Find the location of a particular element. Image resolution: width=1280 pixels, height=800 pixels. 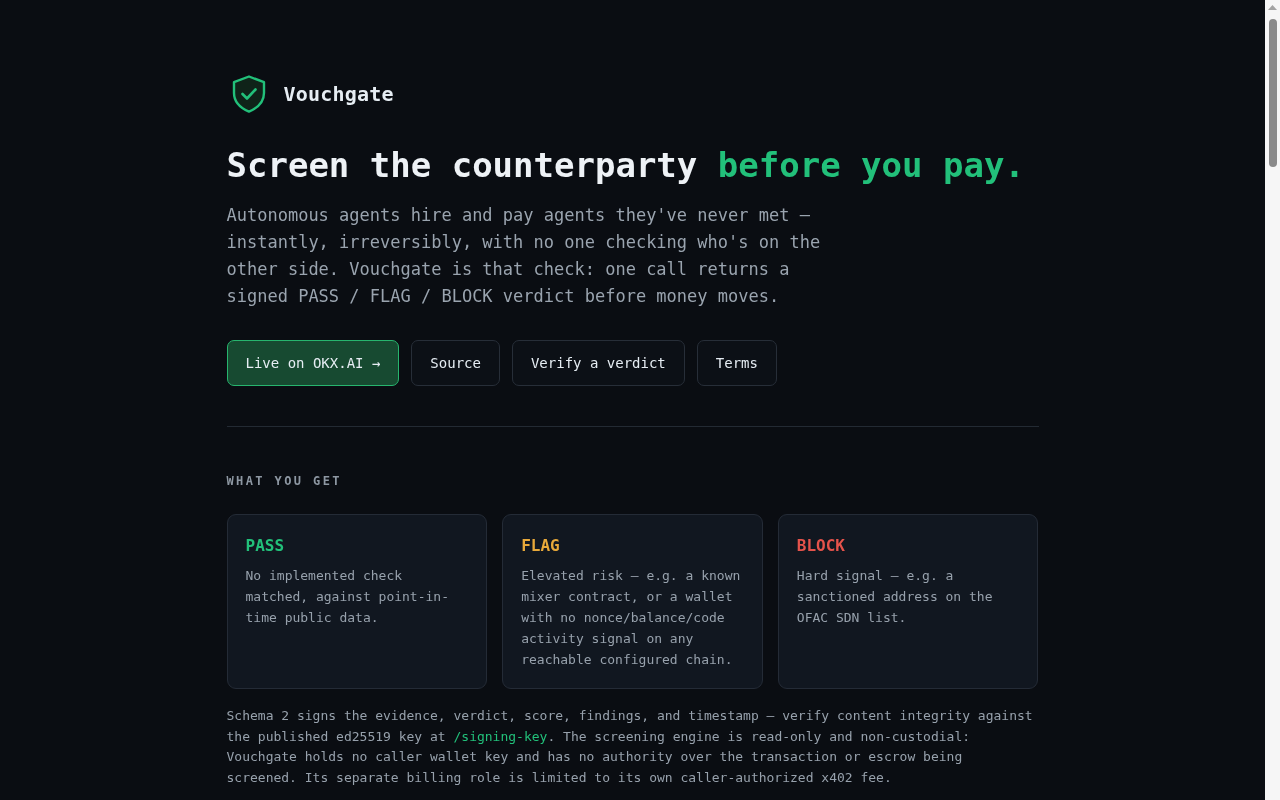

scroll-up-arrow-icon is located at coordinates (1272, 7).